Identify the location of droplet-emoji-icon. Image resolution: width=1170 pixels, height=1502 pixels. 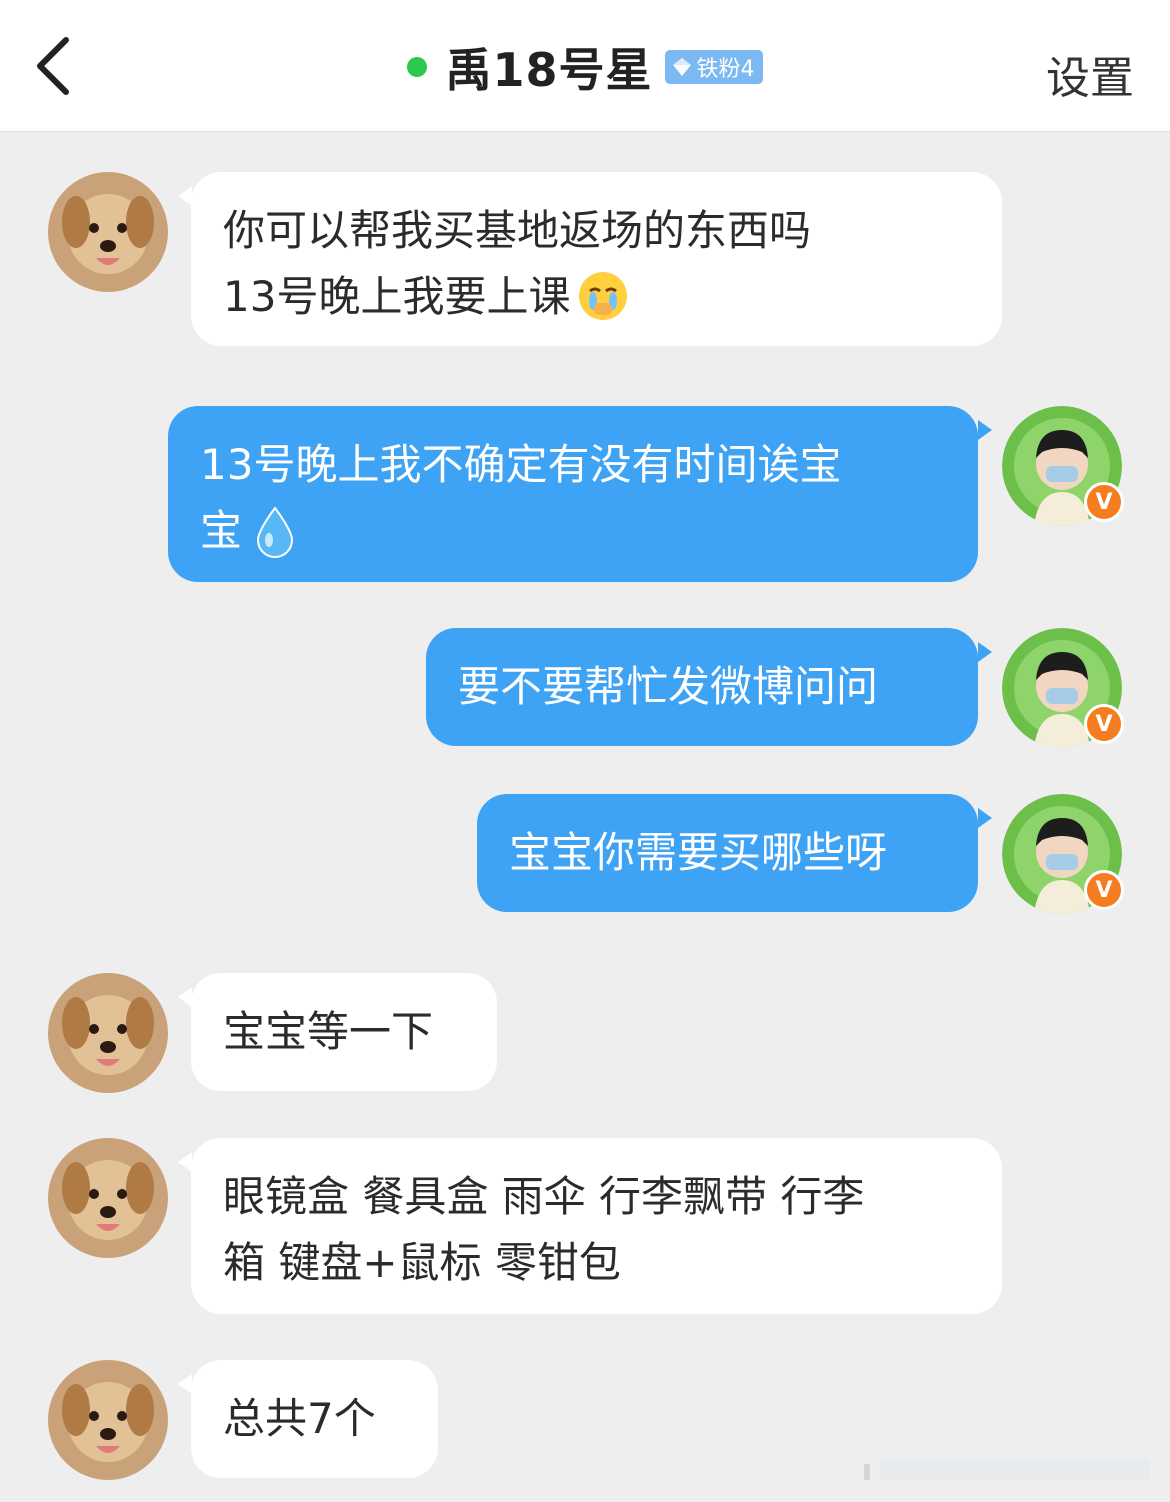
(275, 531).